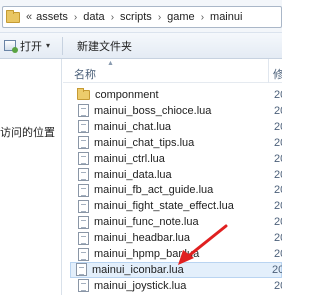 The width and height of the screenshot is (320, 295). Describe the element at coordinates (133, 126) in the screenshot. I see `file-name: mainui_chat.lua` at that location.